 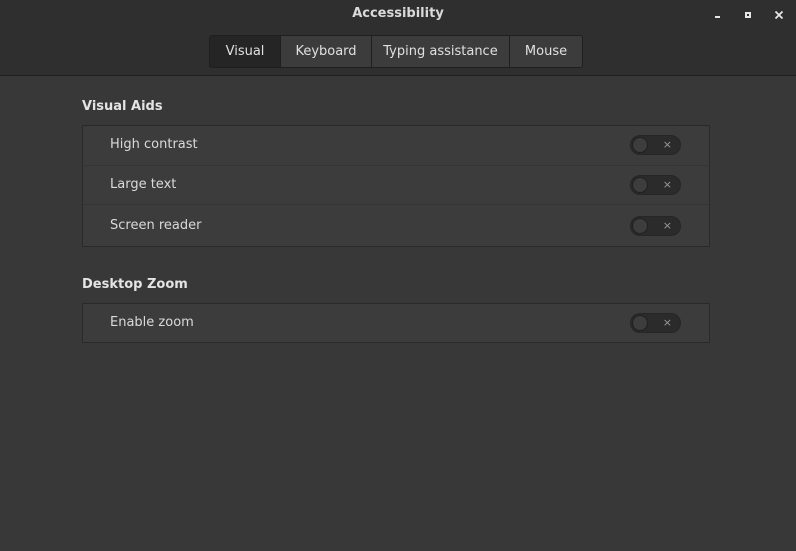 What do you see at coordinates (440, 51) in the screenshot?
I see `tab-typing-assistance: Typing assistance` at bounding box center [440, 51].